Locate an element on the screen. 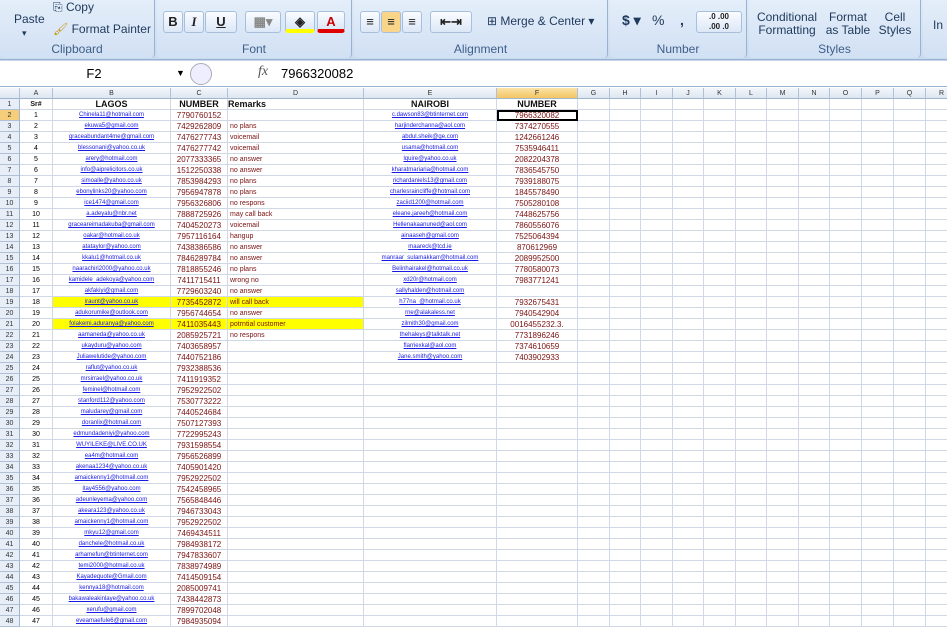 This screenshot has height=631, width=947. number-cell: 7952922502 is located at coordinates (199, 522).